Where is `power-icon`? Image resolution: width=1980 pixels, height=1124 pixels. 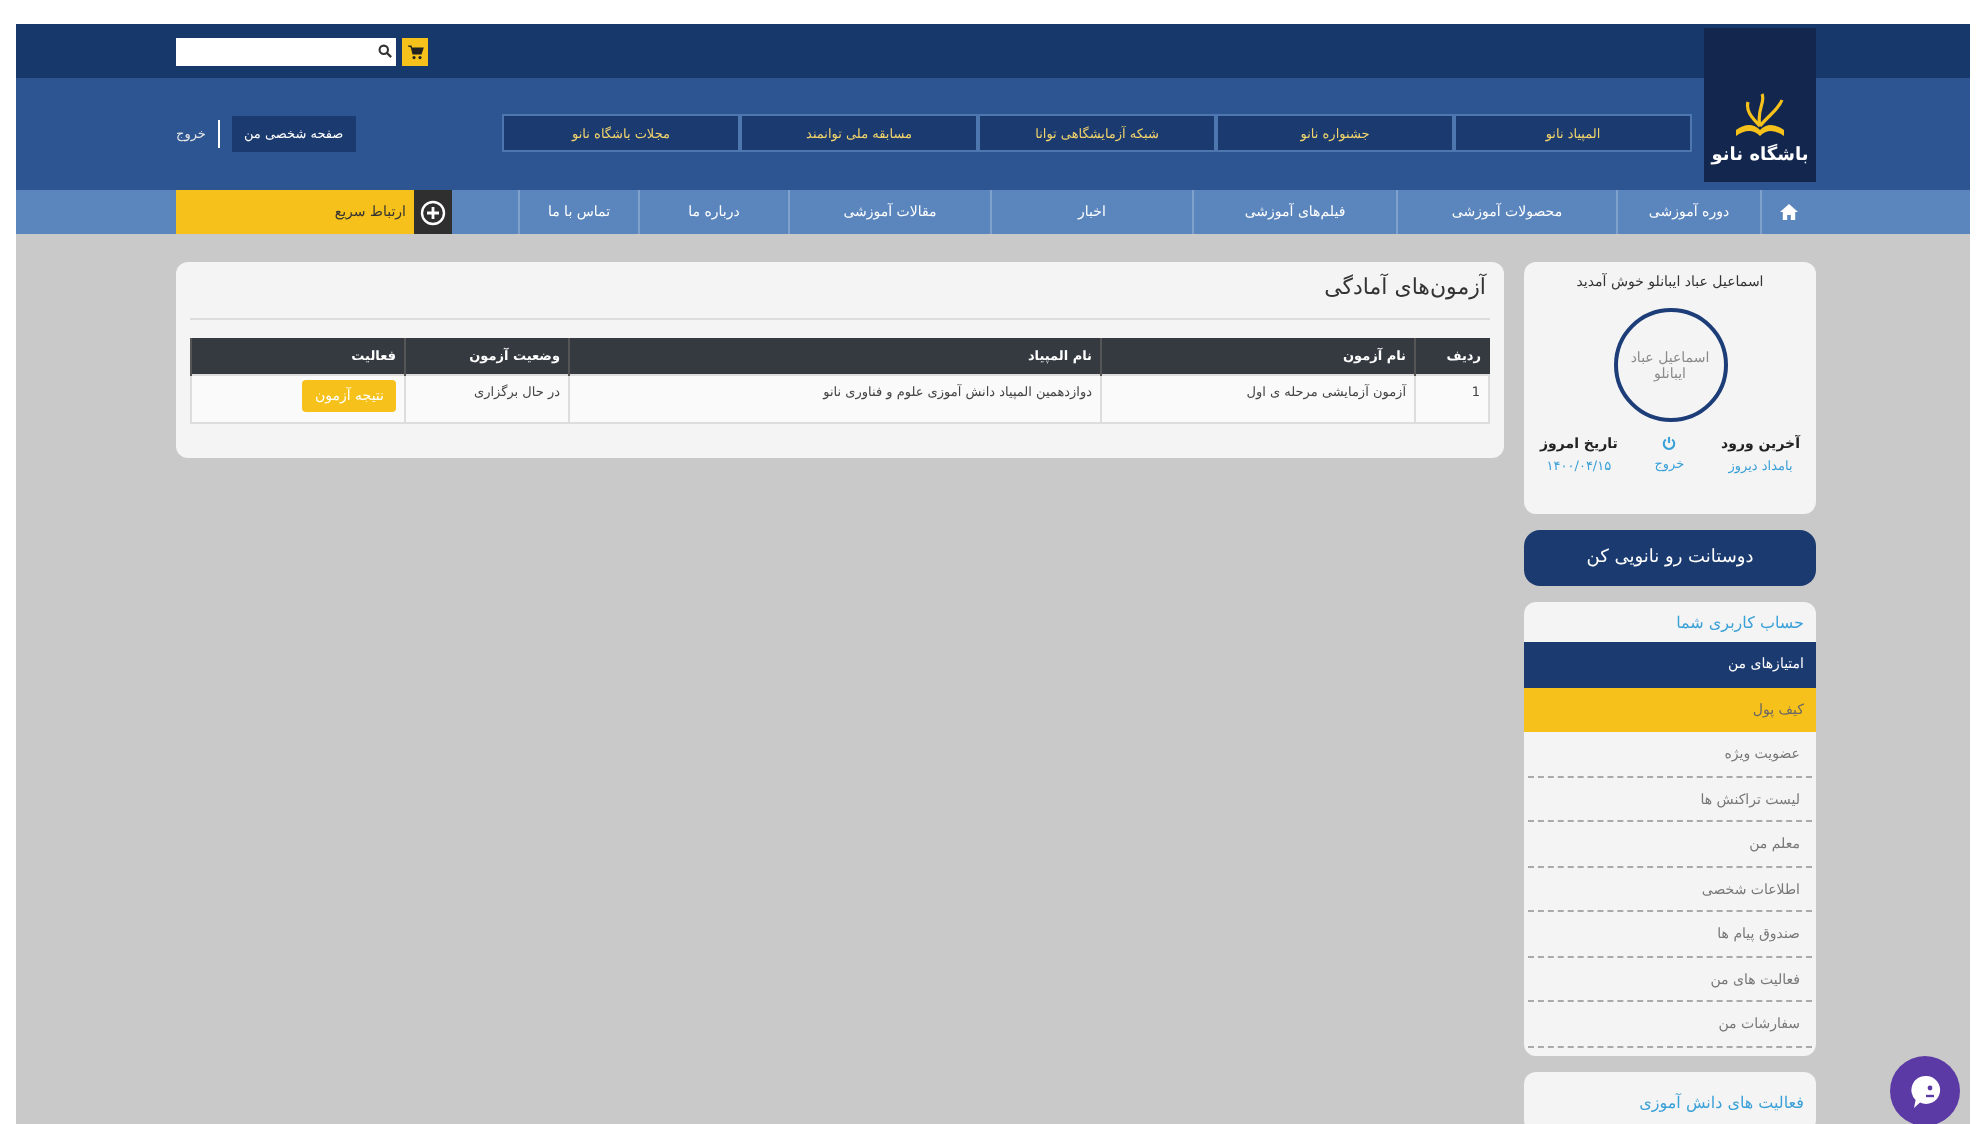 power-icon is located at coordinates (1669, 443).